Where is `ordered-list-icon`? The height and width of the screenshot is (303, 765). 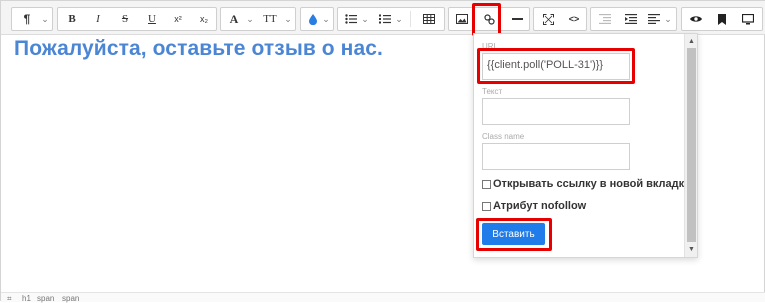 ordered-list-icon is located at coordinates (385, 19).